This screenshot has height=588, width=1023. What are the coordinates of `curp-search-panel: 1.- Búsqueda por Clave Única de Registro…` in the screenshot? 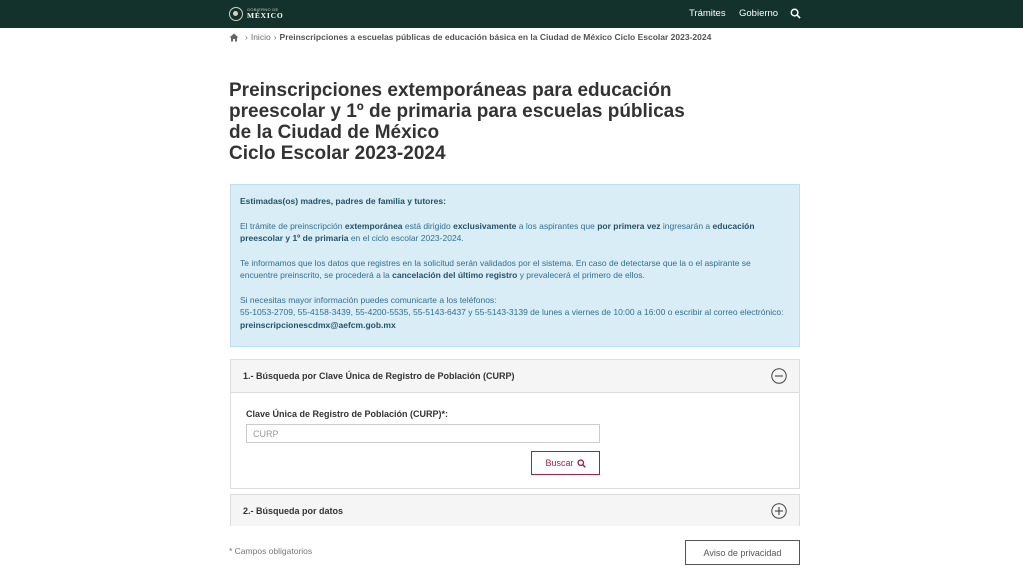 It's located at (515, 424).